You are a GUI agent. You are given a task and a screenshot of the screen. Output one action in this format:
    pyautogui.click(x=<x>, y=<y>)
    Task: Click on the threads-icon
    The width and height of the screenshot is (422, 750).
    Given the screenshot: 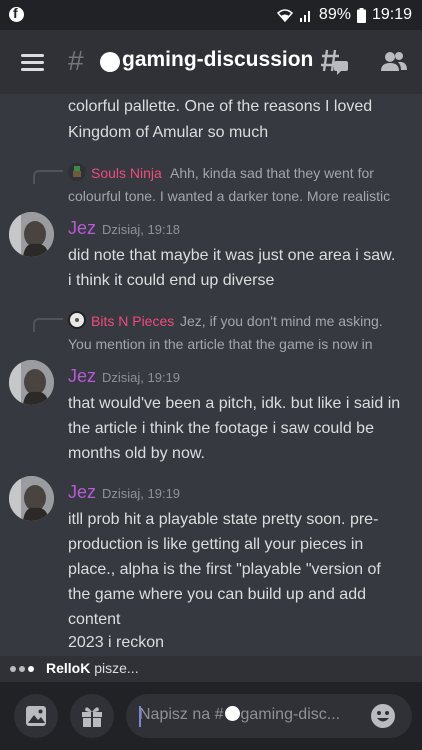 What is the action you would take?
    pyautogui.click(x=334, y=62)
    